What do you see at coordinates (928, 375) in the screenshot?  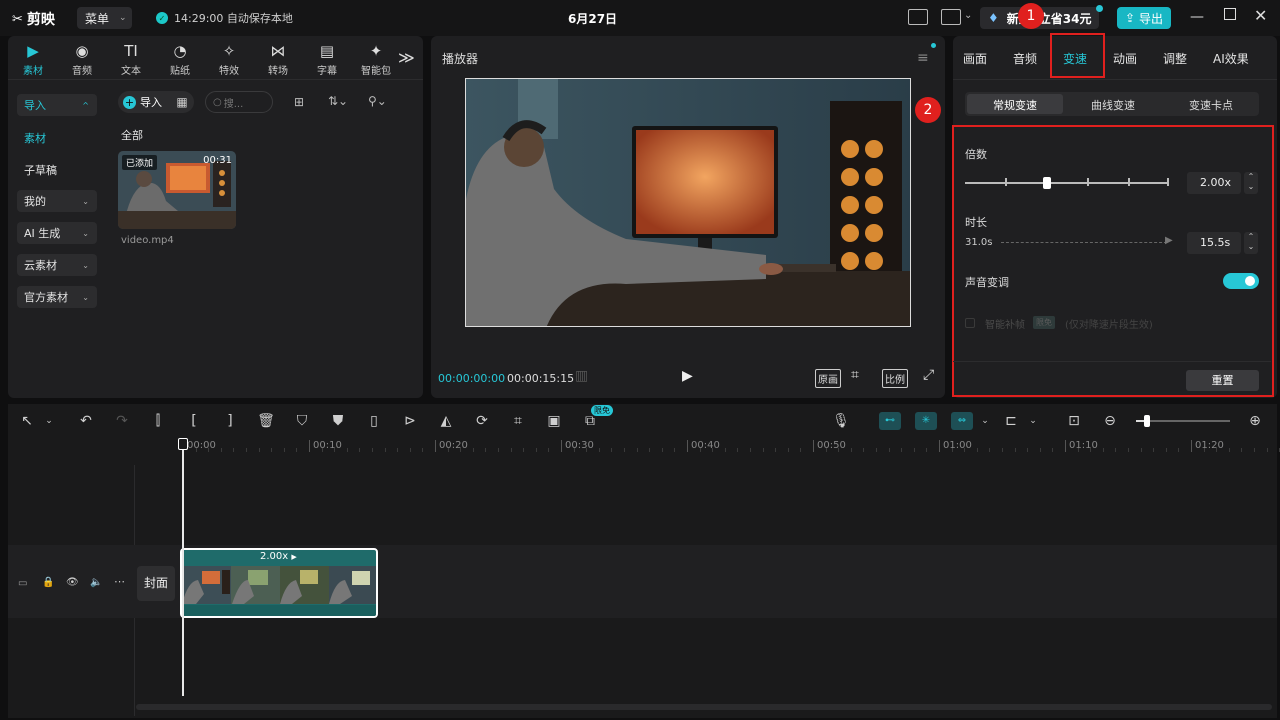 I see `fullscreen-icon: ⤢` at bounding box center [928, 375].